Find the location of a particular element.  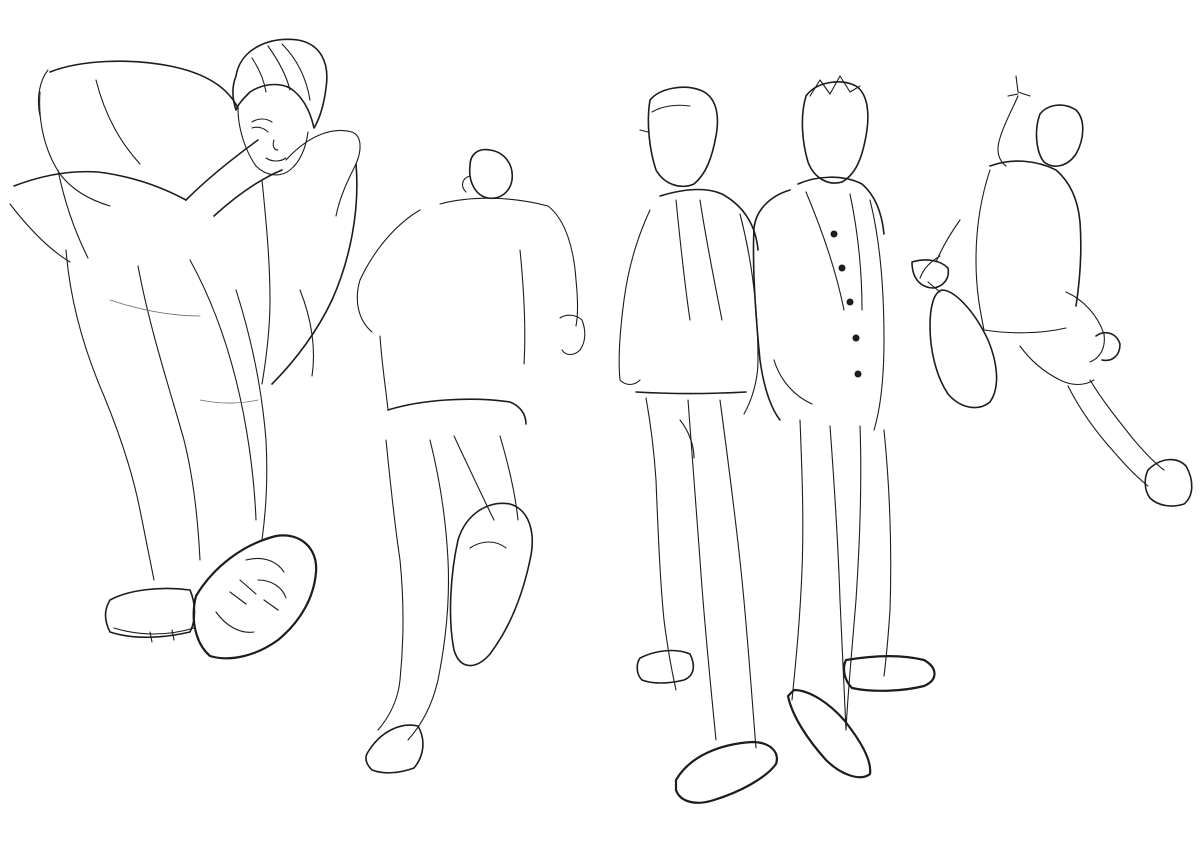

figure-standing-buttoned-jacket is located at coordinates (844, 427).